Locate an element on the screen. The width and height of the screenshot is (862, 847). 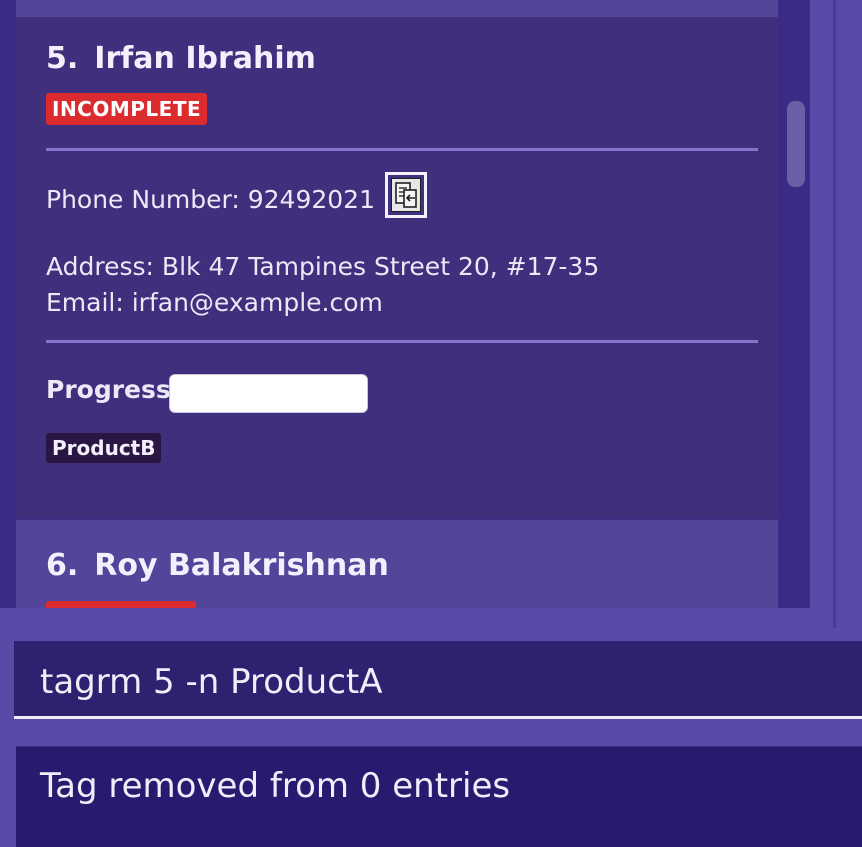
copy-icon-glyph is located at coordinates (406, 195).